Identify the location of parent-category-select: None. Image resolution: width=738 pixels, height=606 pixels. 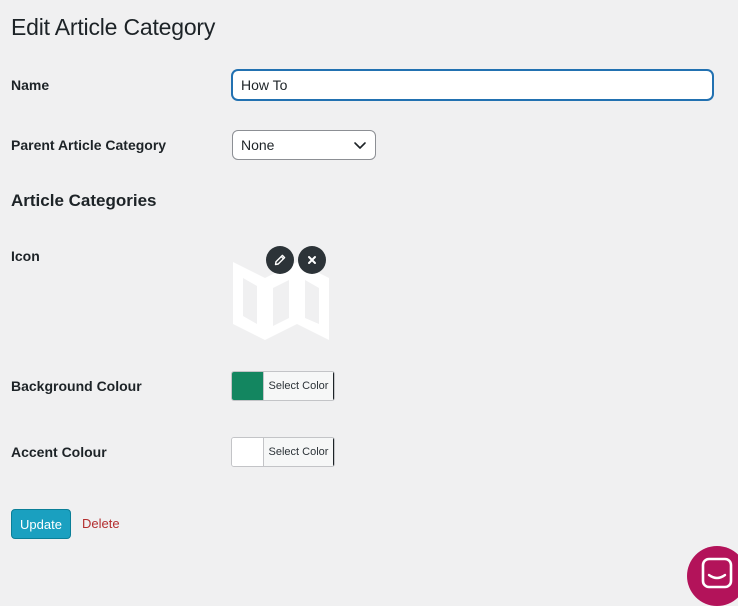
(304, 145).